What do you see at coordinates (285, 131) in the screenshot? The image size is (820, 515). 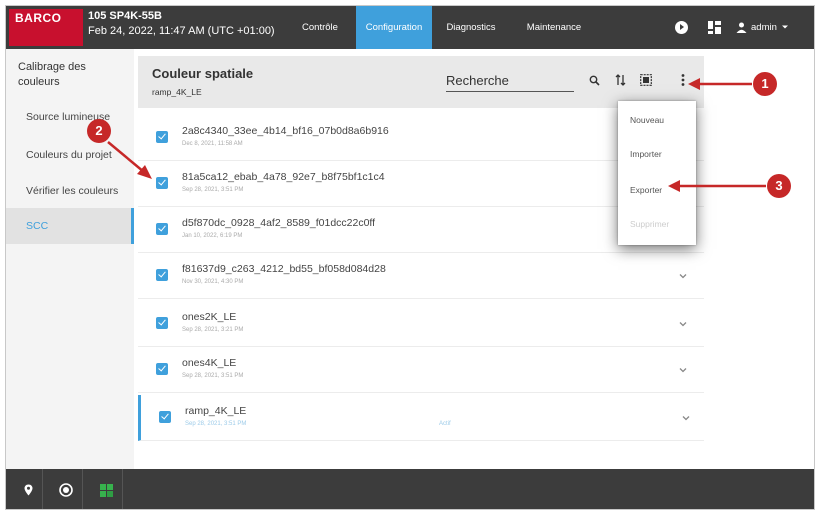 I see `row-title: 2a8c4340_33ee_4b14_bf16_07b0d8a6b916` at bounding box center [285, 131].